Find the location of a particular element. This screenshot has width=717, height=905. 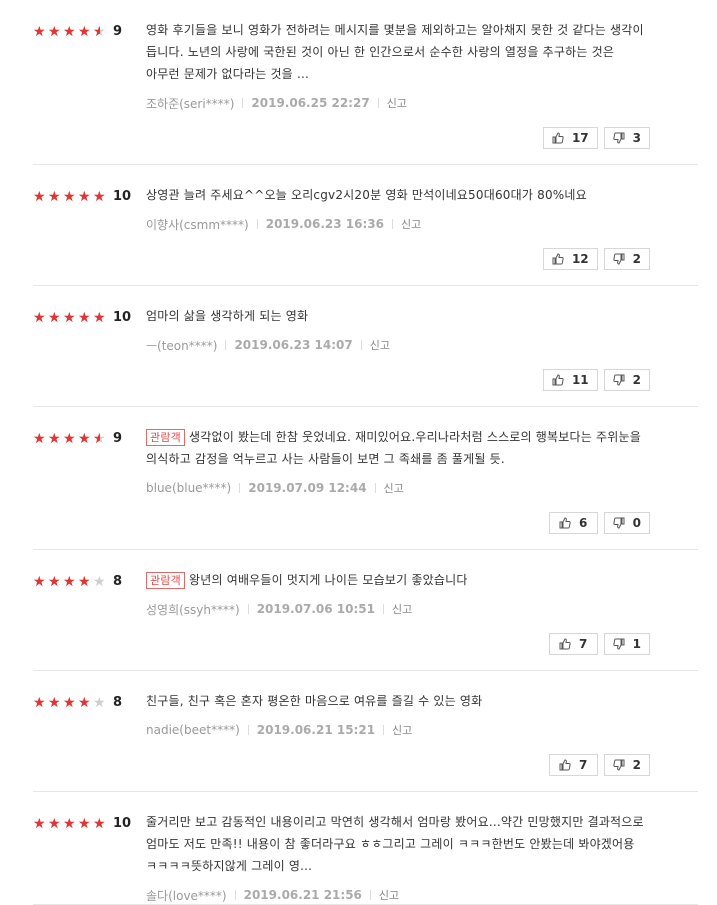

viewer-badge: 관람객 is located at coordinates (165, 437).